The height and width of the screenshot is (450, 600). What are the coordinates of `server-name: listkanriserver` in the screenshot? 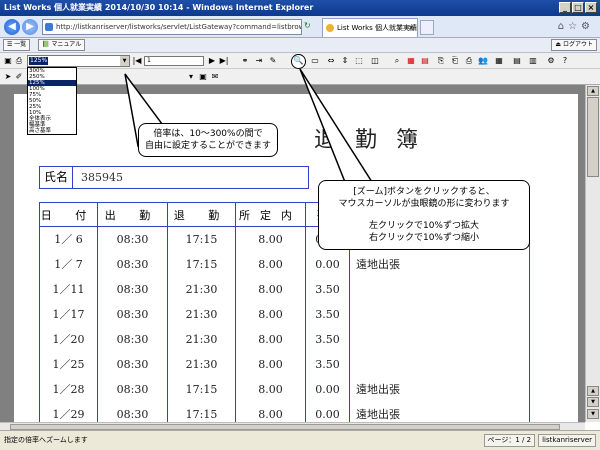 It's located at (567, 440).